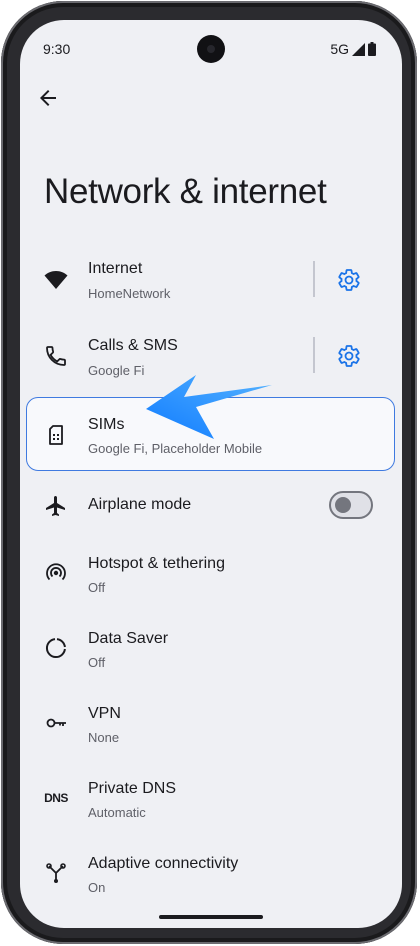 The height and width of the screenshot is (946, 420). I want to click on status-bar: 9:30 5G, so click(211, 48).